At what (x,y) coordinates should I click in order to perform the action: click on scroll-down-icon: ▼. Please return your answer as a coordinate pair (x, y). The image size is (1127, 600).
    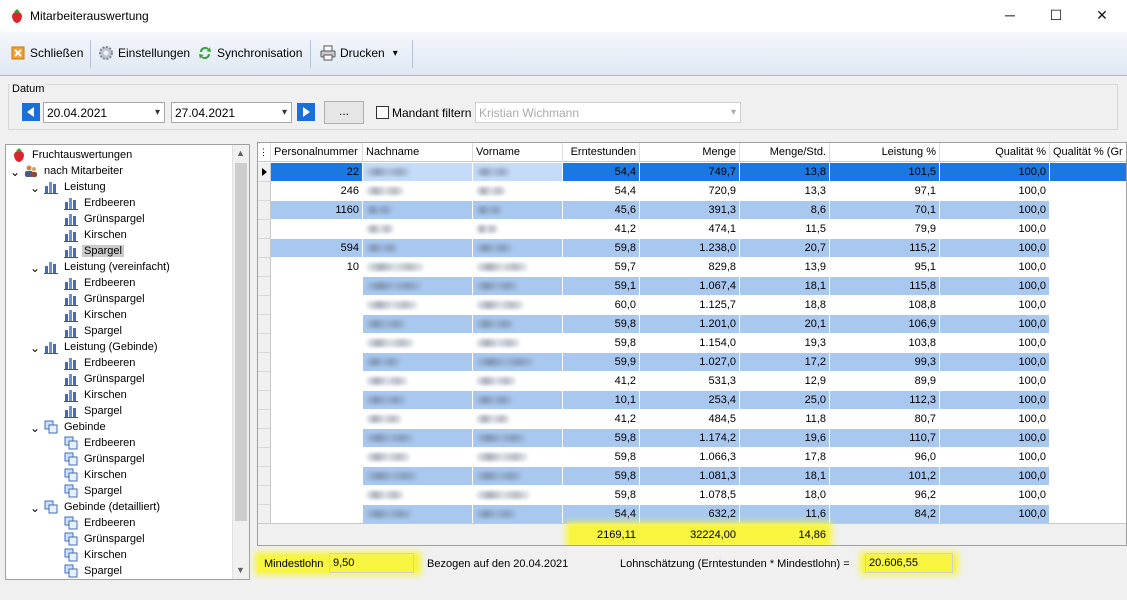
    Looking at the image, I should click on (240, 570).